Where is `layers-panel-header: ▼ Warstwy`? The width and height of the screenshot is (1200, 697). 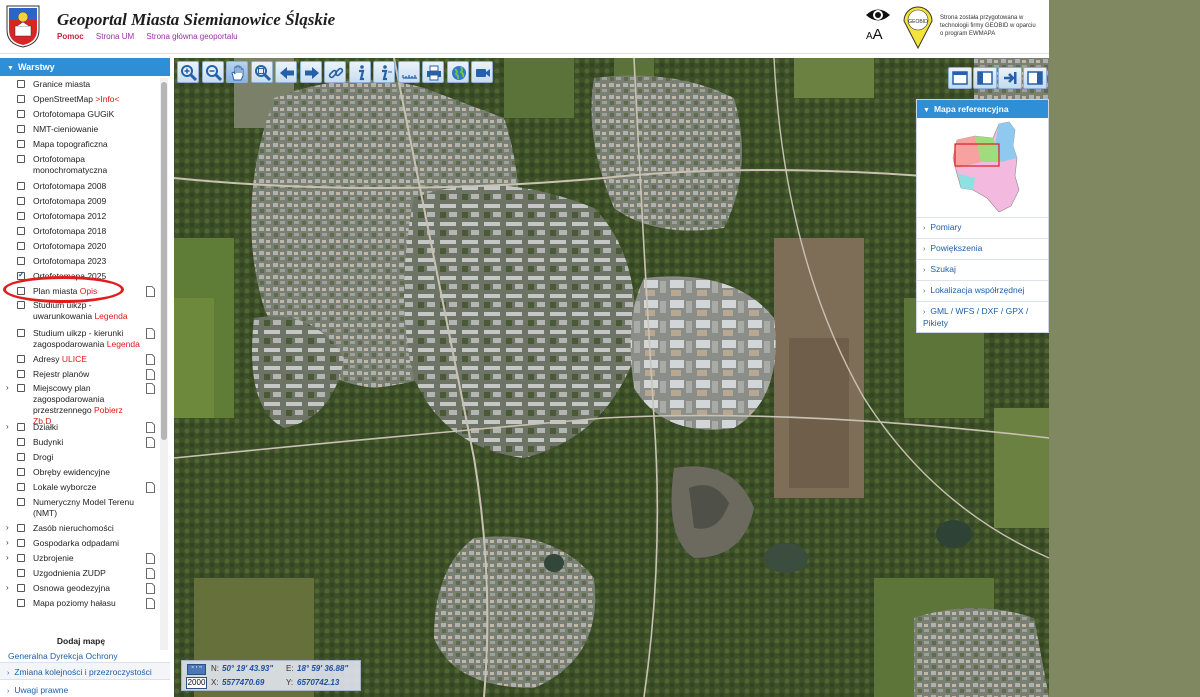
layers-panel-header: ▼ Warstwy is located at coordinates (85, 67).